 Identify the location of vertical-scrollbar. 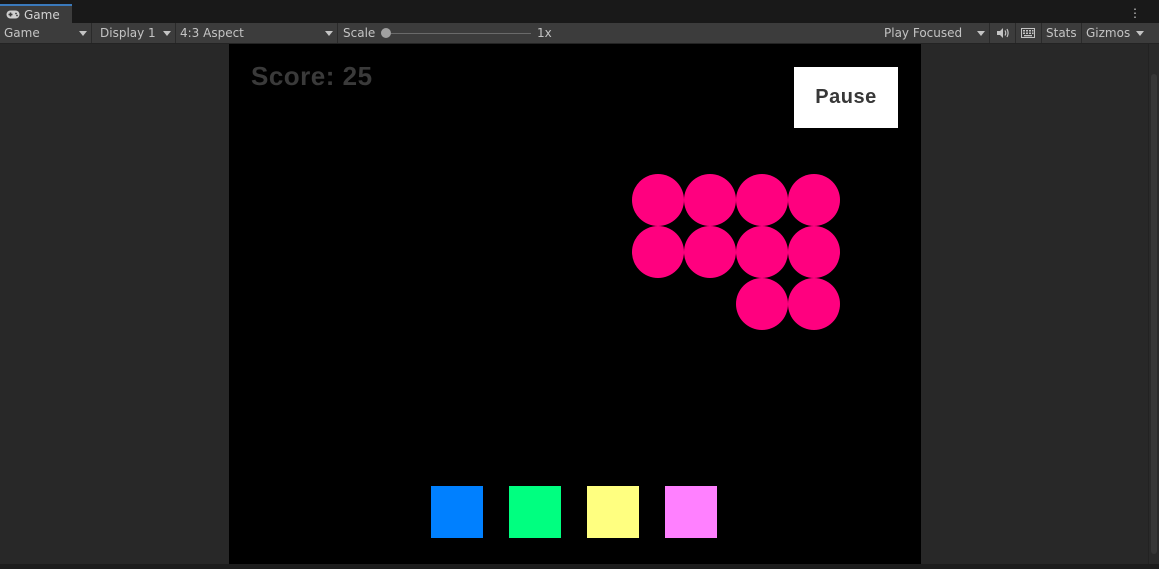
(1153, 304).